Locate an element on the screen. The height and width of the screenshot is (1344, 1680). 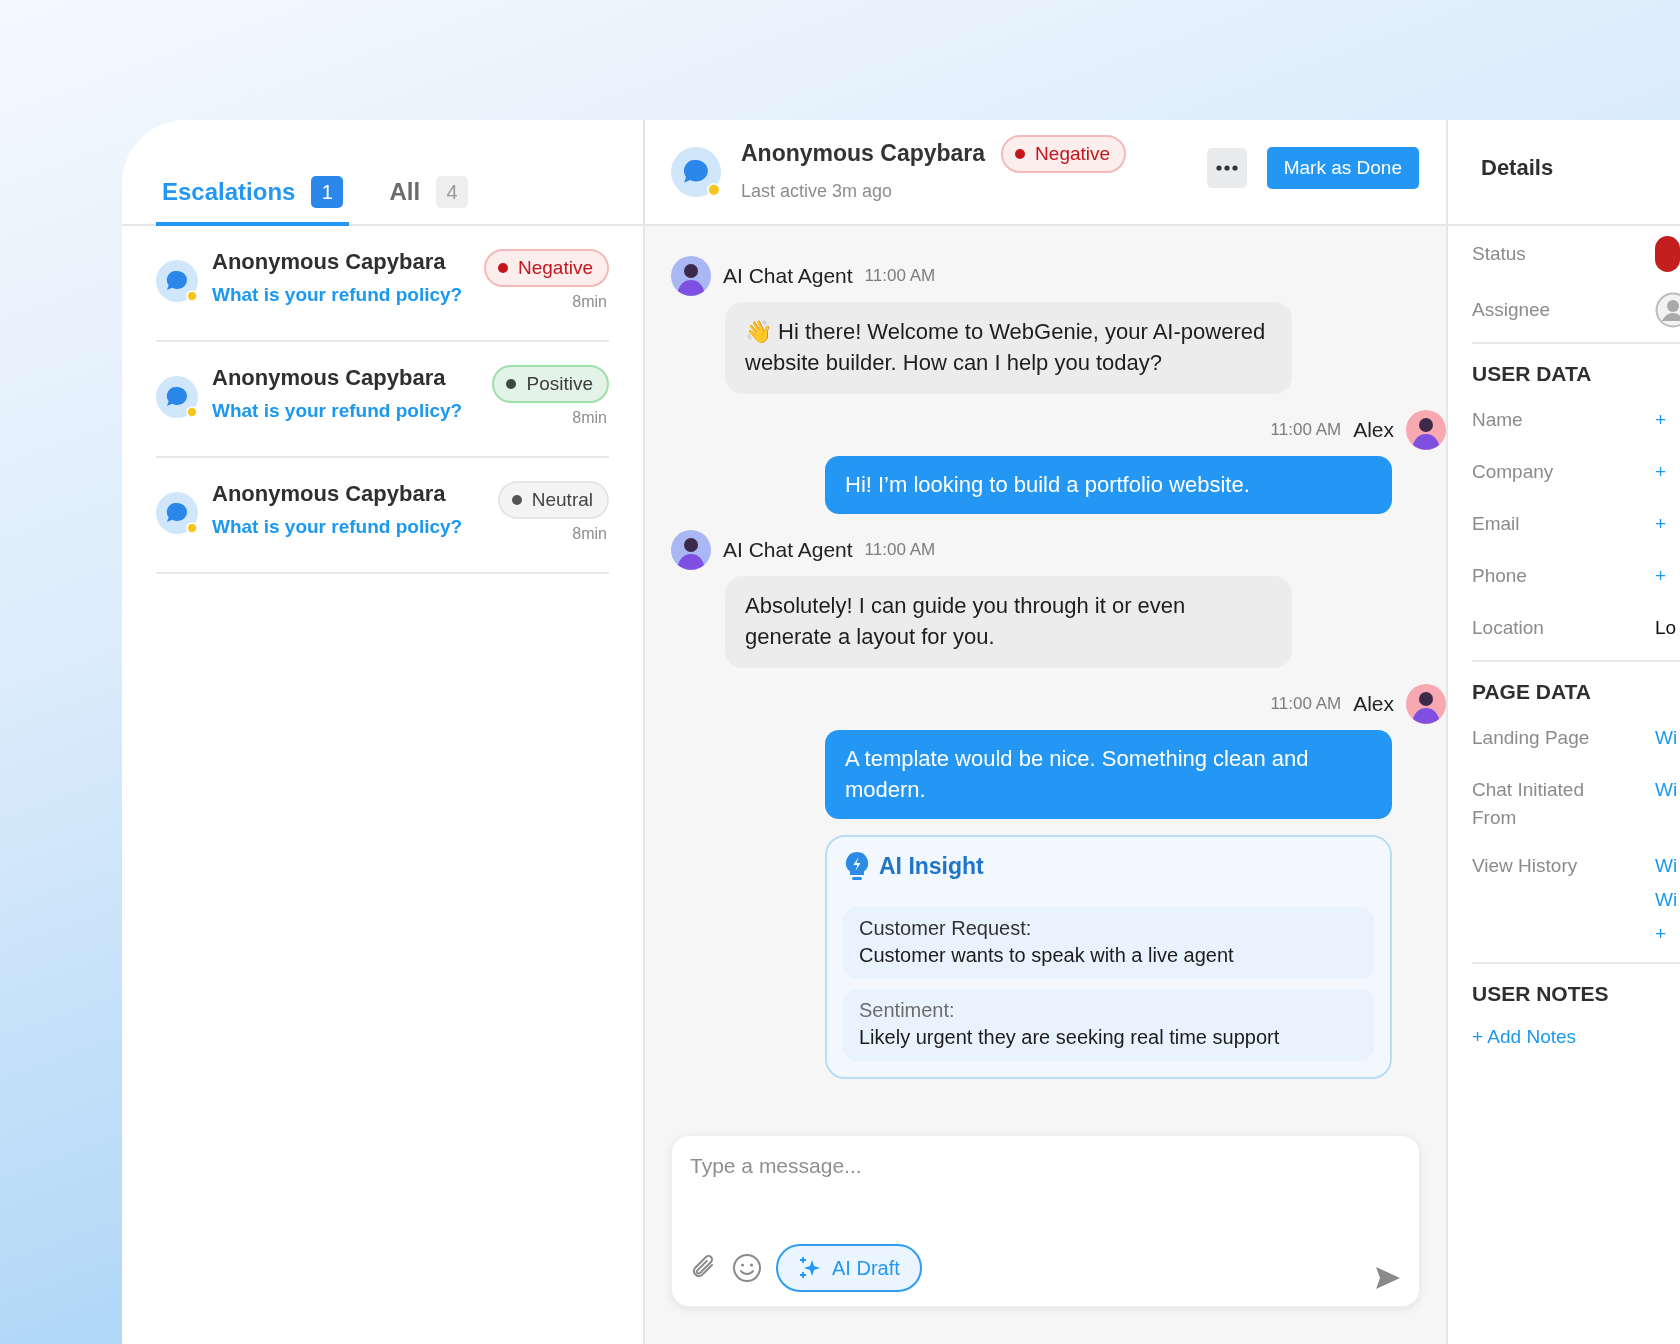
field-value: Lo is located at coordinates (1666, 628).